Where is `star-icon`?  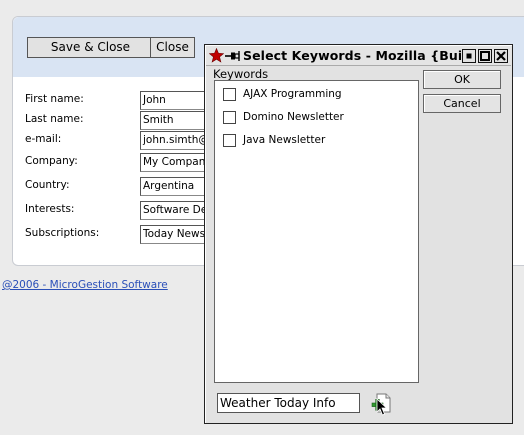
star-icon is located at coordinates (216, 55).